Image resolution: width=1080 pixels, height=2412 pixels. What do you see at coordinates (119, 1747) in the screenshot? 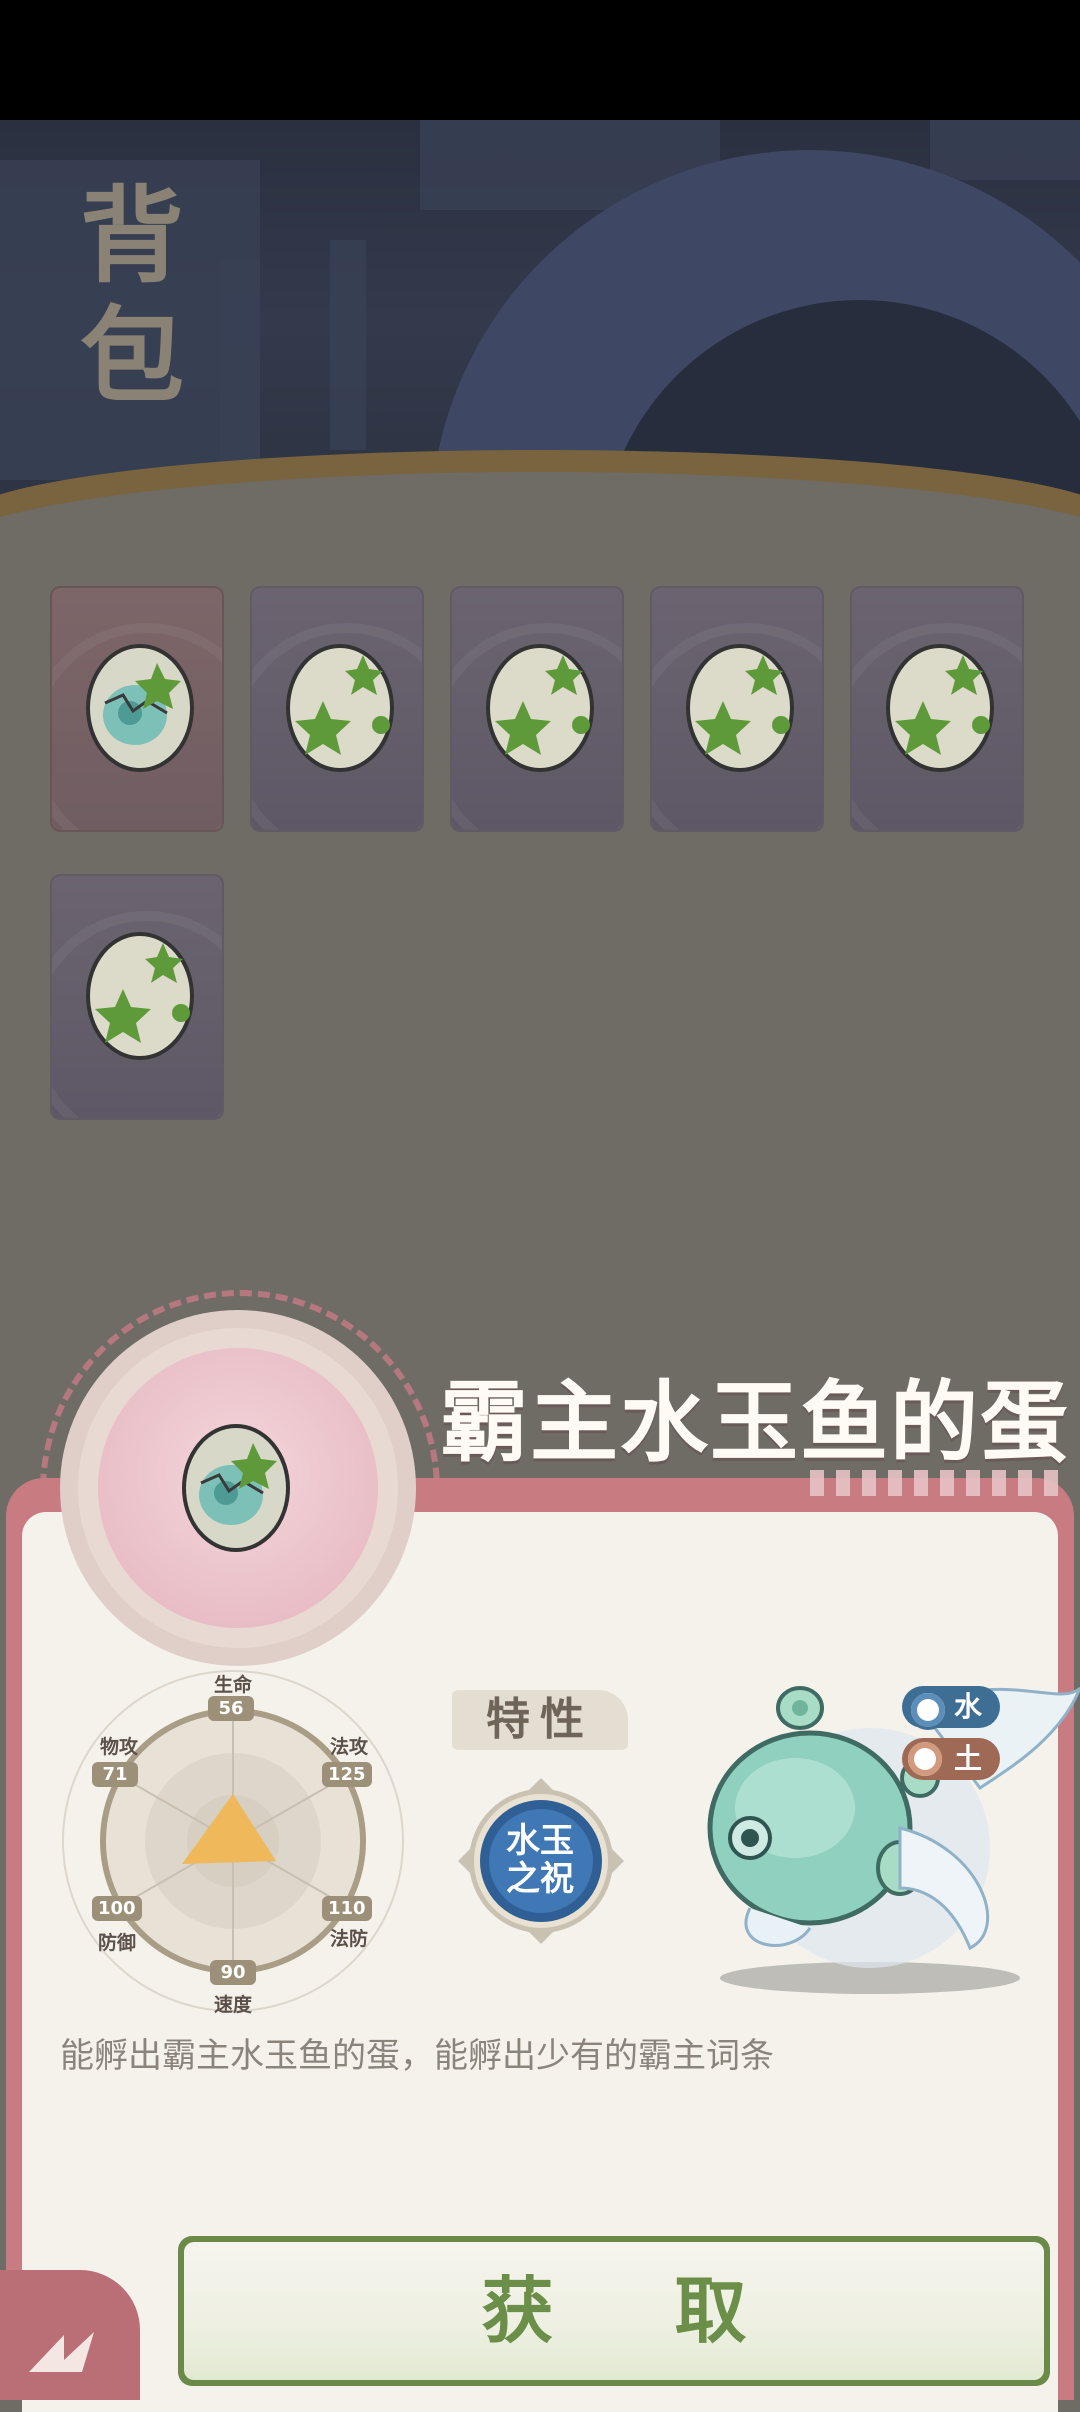
I see `stat-label-atk: 物攻` at bounding box center [119, 1747].